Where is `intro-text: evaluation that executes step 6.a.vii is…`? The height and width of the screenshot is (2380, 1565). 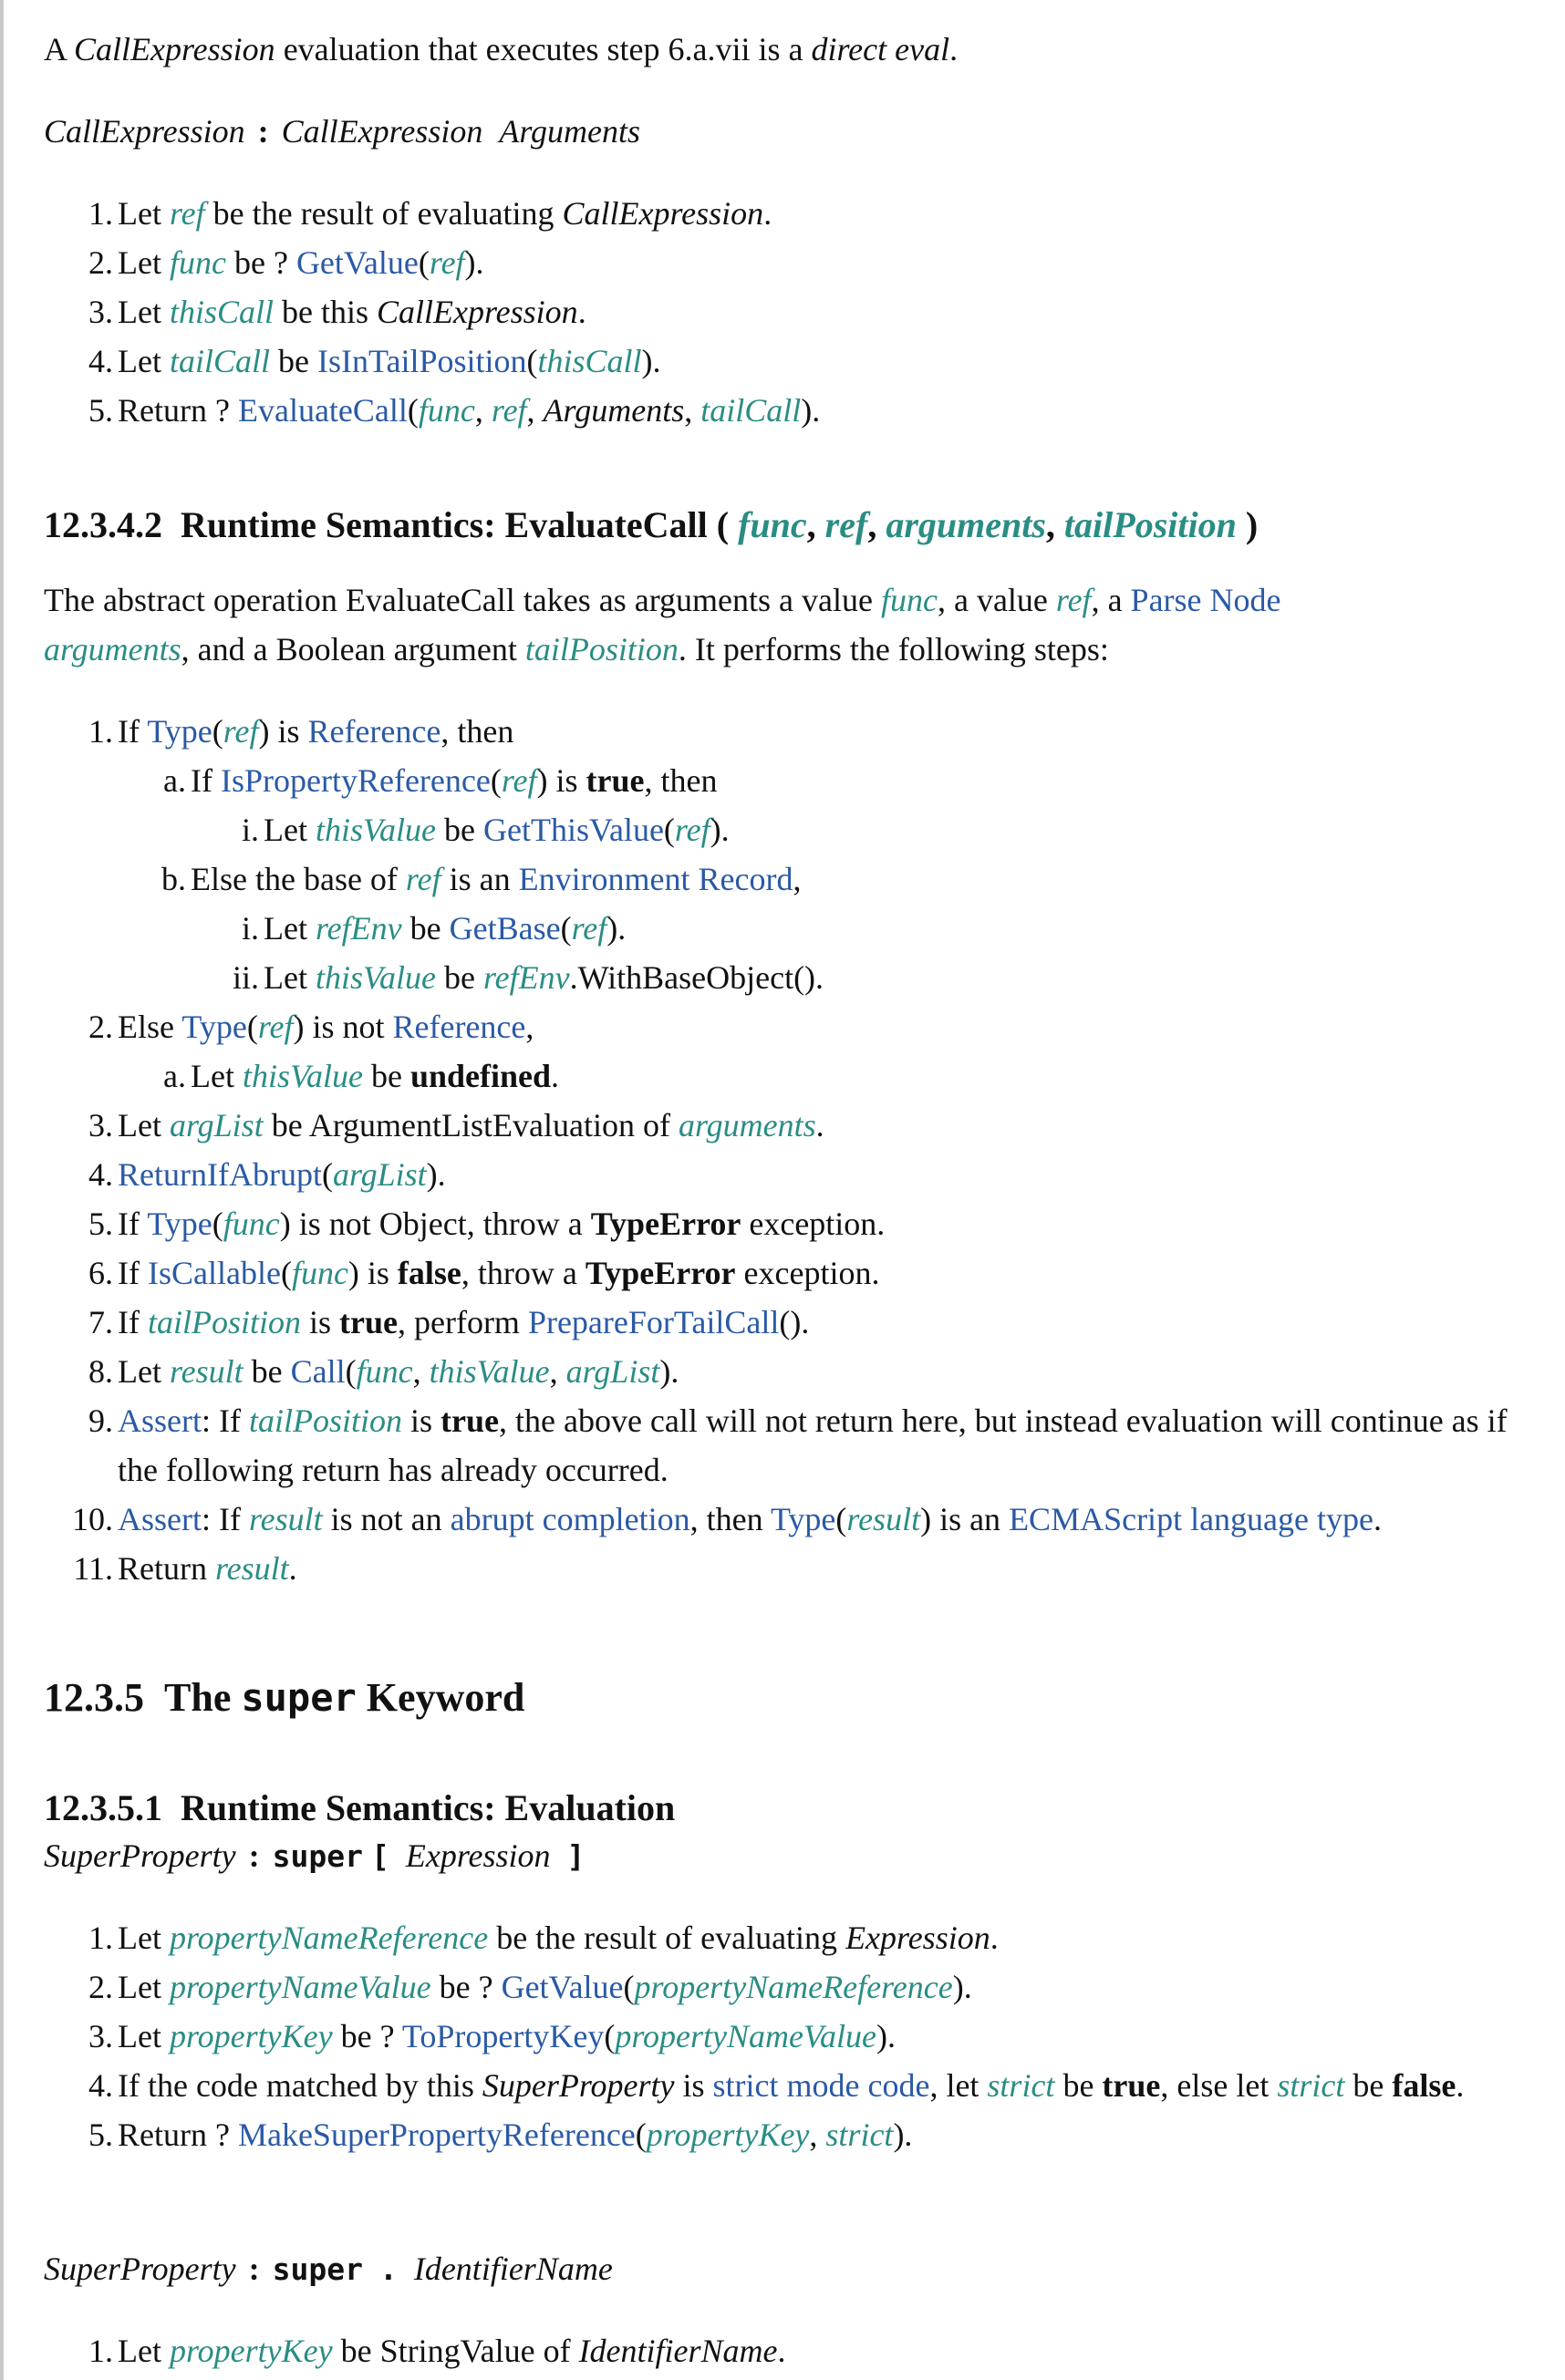 intro-text: evaluation that executes step 6.a.vii is… is located at coordinates (544, 49).